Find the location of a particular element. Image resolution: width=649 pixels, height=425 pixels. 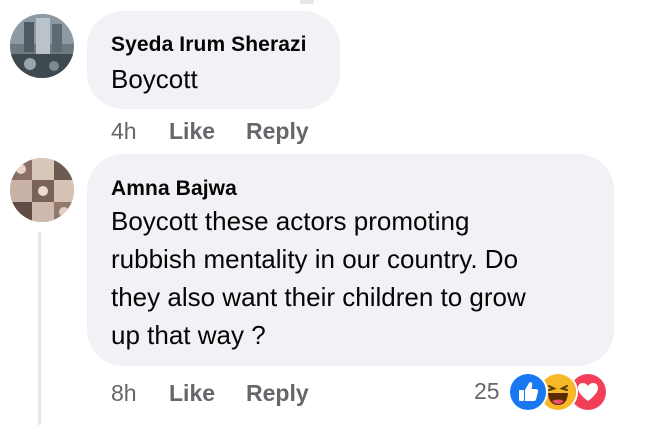

reply-thread-line is located at coordinates (39, 328).